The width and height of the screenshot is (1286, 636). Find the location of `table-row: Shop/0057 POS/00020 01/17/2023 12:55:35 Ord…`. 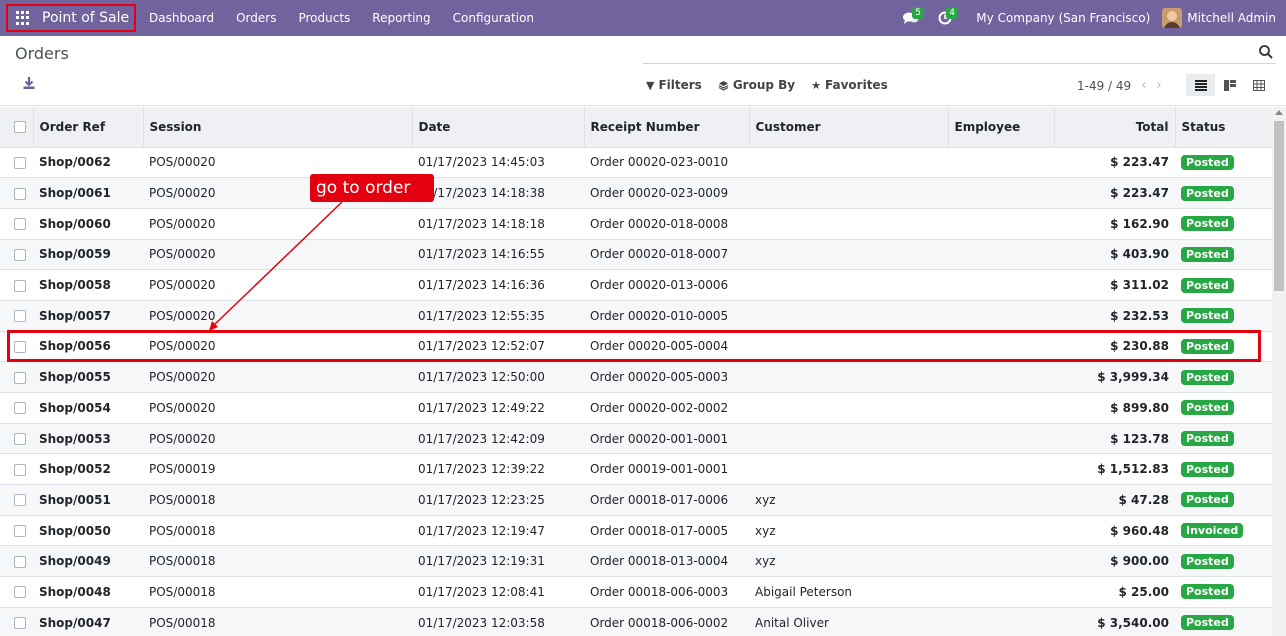

table-row: Shop/0057 POS/00020 01/17/2023 12:55:35 Ord… is located at coordinates (636, 316).